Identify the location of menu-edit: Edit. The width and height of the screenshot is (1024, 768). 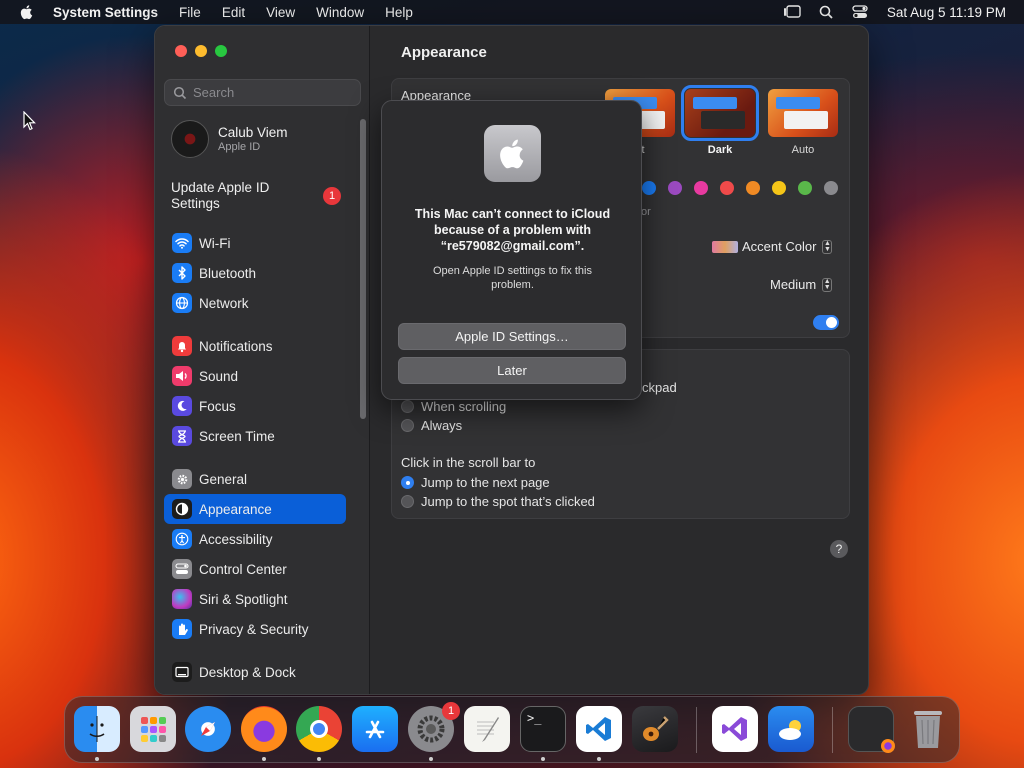
(233, 12).